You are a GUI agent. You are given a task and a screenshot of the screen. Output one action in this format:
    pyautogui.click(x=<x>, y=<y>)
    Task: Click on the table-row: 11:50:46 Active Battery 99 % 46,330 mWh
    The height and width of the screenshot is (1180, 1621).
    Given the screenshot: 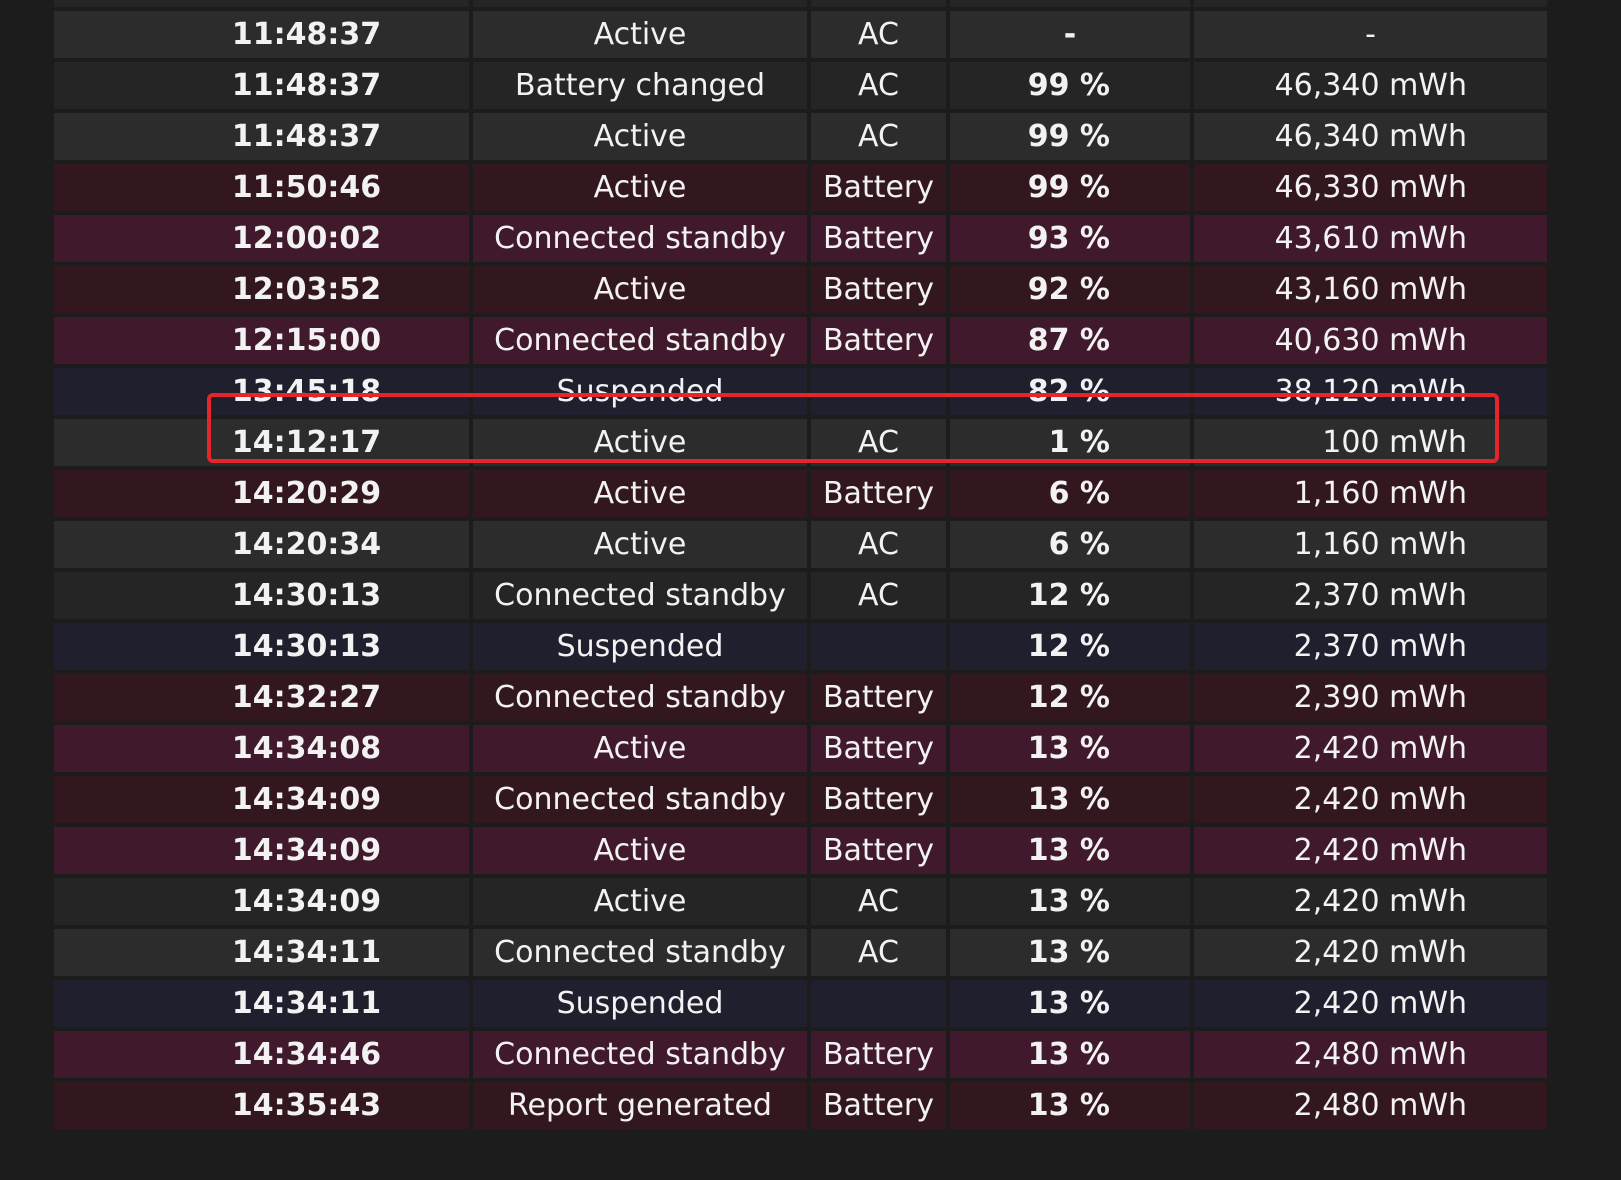 What is the action you would take?
    pyautogui.click(x=800, y=187)
    